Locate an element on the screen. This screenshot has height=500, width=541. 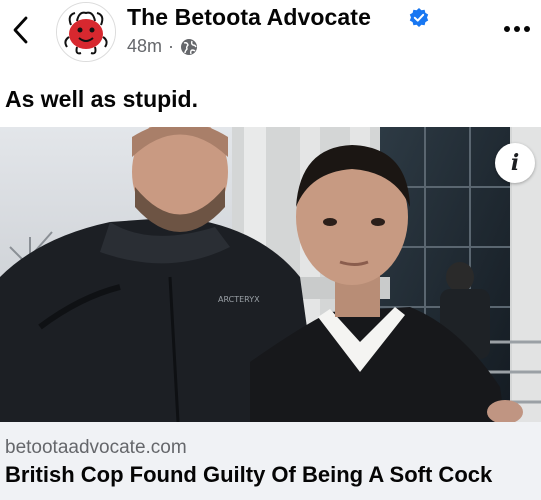
post-header: The Betoota Advocate 48m · is located at coordinates (270, 32).